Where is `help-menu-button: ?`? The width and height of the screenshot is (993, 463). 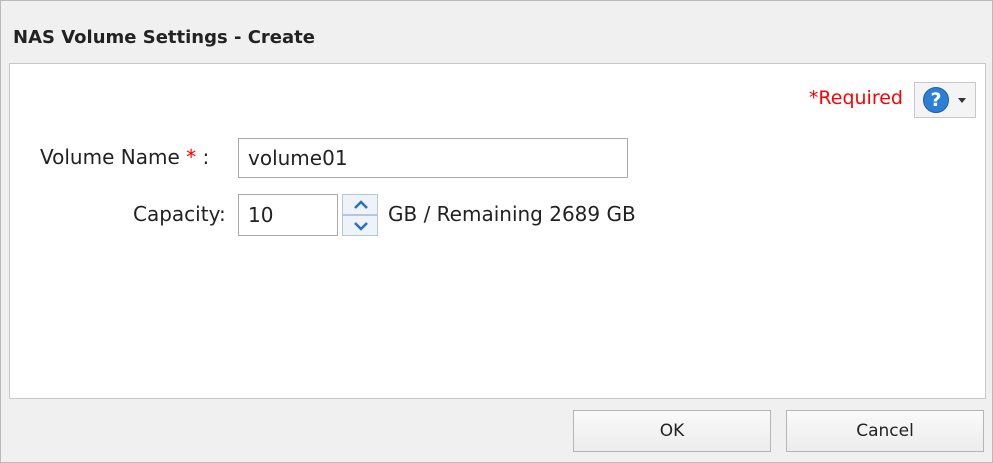
help-menu-button: ? is located at coordinates (945, 100).